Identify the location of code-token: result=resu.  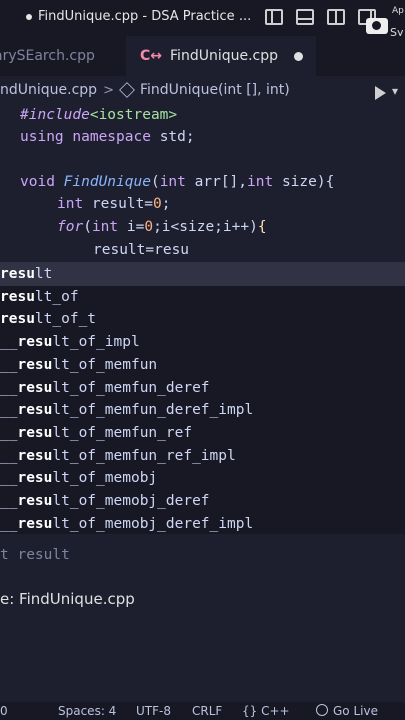
(141, 250).